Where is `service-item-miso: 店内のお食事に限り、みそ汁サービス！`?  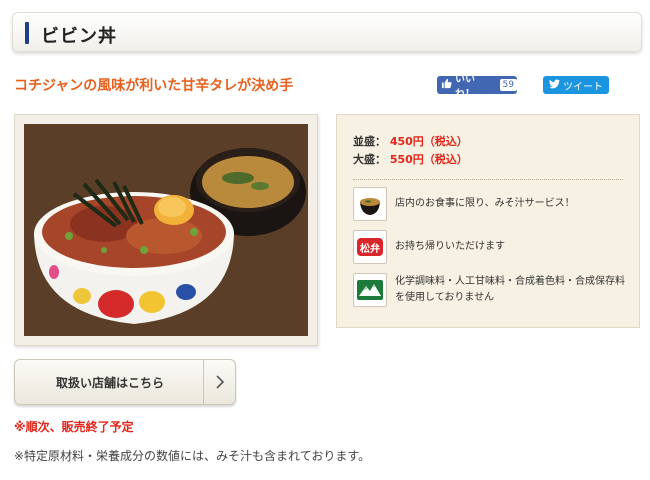 service-item-miso: 店内のお食事に限り、みそ汁サービス！ is located at coordinates (490, 204).